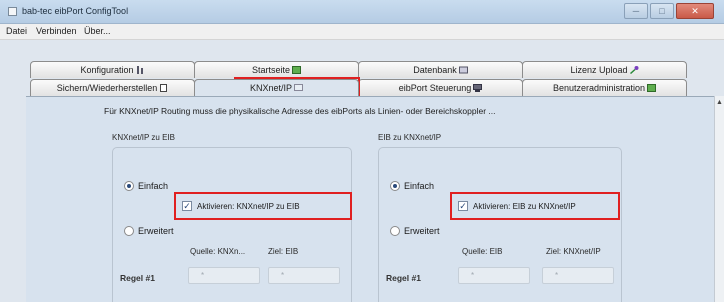 This screenshot has height=302, width=724. Describe the element at coordinates (56, 31) in the screenshot. I see `menu-verbinden: Verbinden` at that location.